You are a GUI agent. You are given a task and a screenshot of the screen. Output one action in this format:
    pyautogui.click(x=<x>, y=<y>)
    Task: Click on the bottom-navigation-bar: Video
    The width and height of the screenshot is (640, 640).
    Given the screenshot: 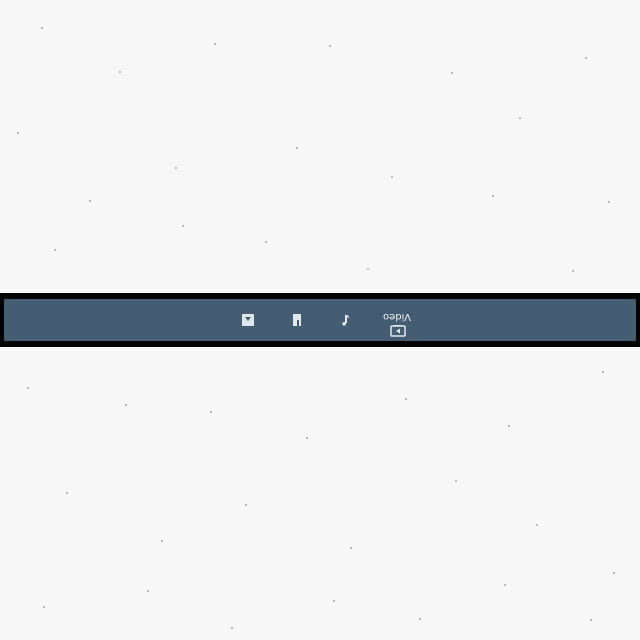 What is the action you would take?
    pyautogui.click(x=320, y=320)
    